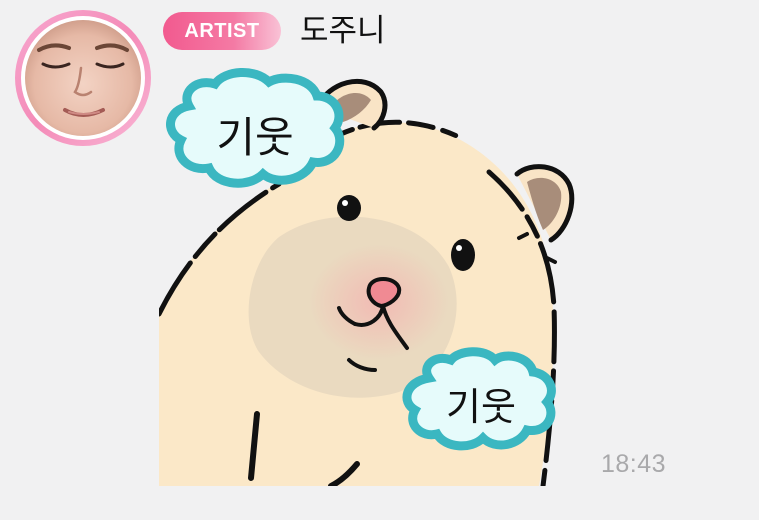 The width and height of the screenshot is (759, 520). Describe the element at coordinates (481, 407) in the screenshot. I see `speech-cloud-bottom-text: 기웃` at that location.